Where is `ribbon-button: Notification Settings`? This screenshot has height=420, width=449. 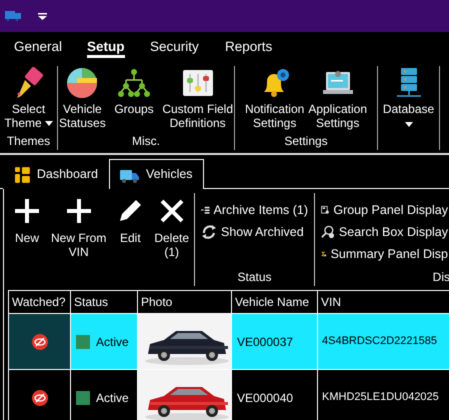
ribbon-button: Notification Settings is located at coordinates (275, 100).